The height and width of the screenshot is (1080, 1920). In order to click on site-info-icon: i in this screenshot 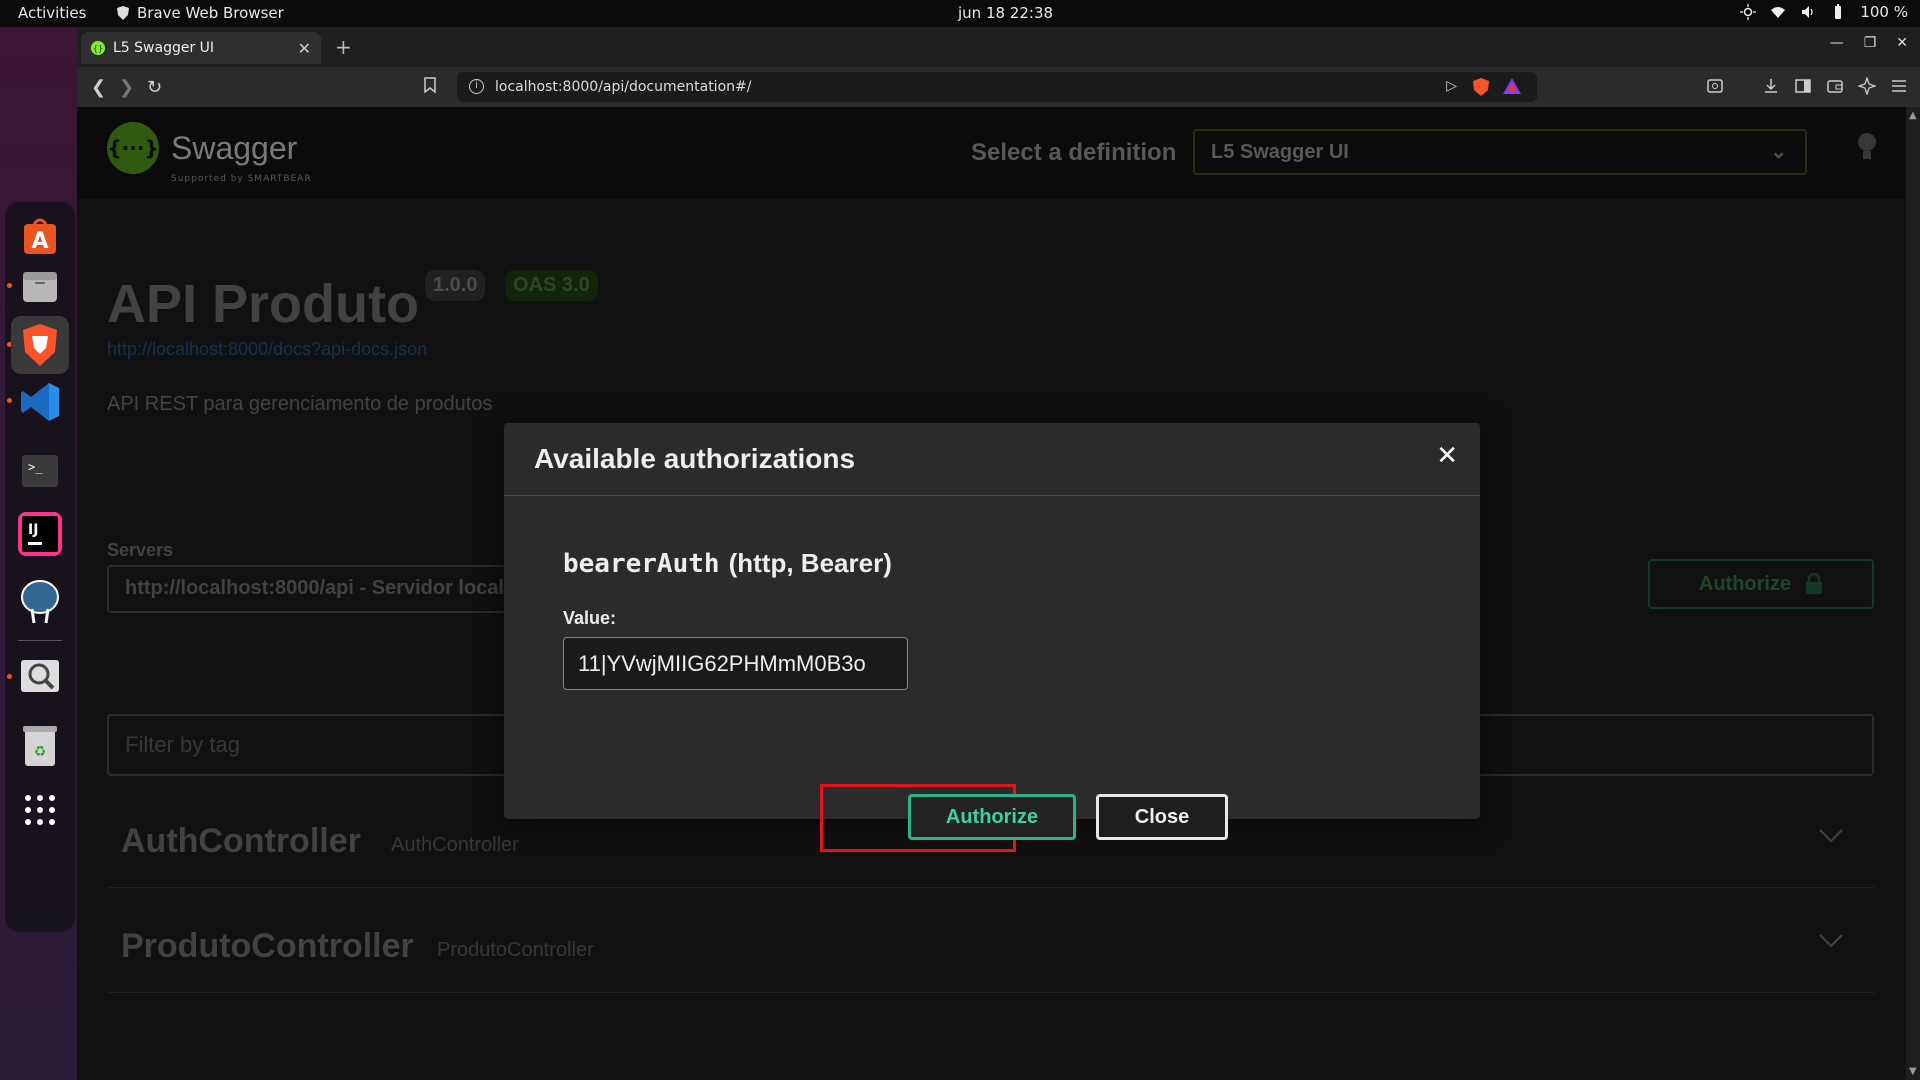, I will do `click(476, 86)`.